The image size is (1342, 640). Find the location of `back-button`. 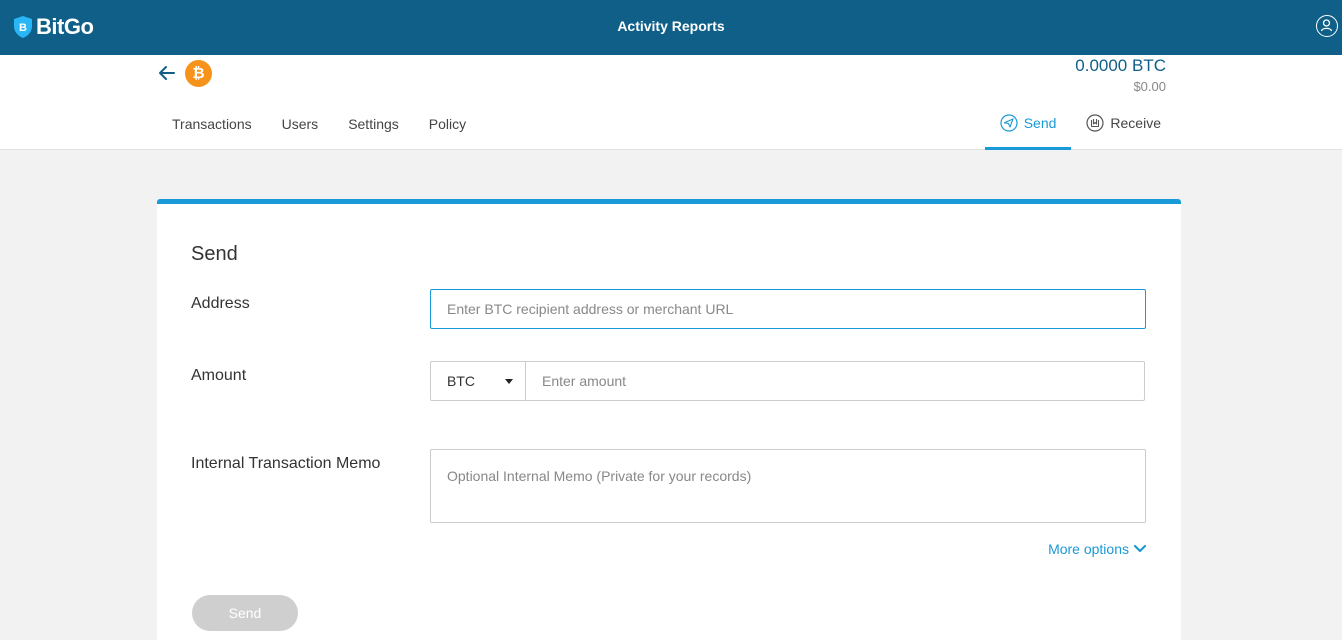

back-button is located at coordinates (167, 73).